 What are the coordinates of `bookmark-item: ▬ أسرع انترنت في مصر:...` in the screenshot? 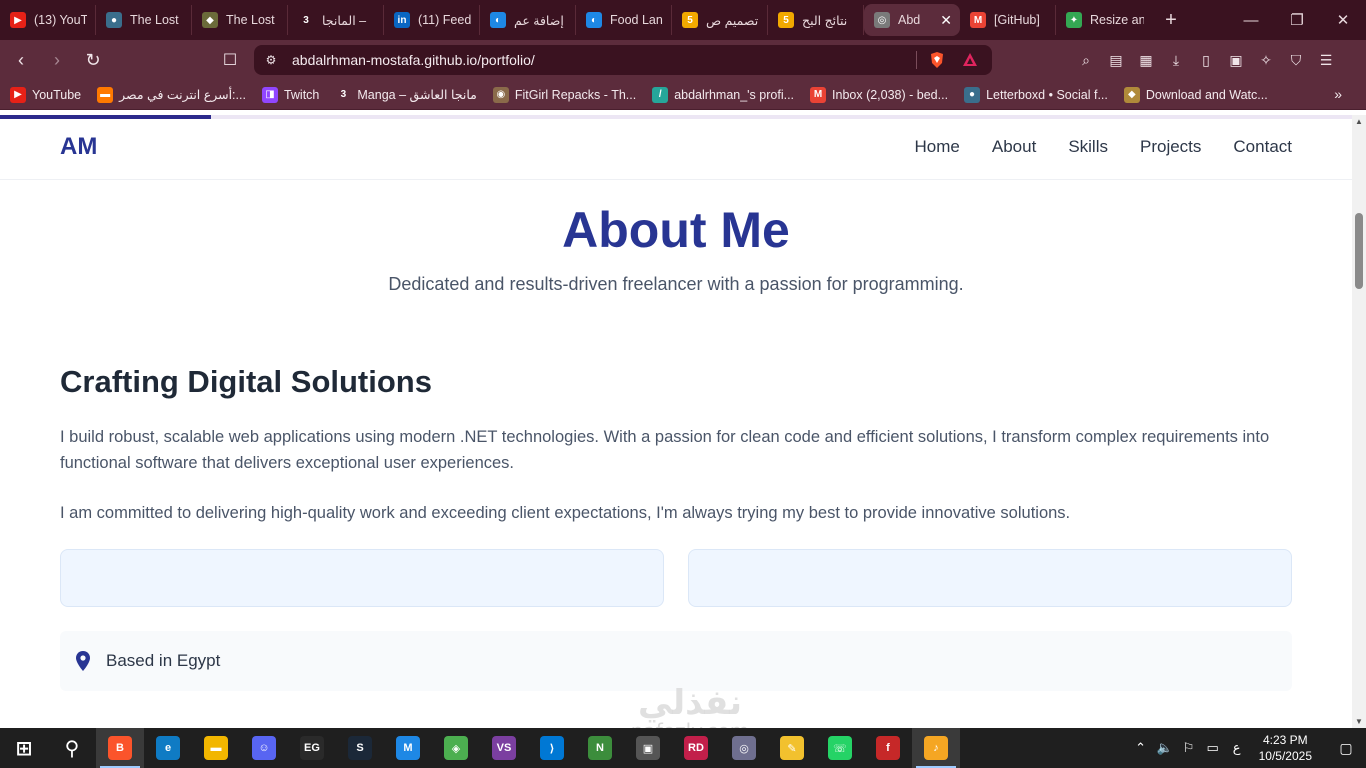 It's located at (171, 94).